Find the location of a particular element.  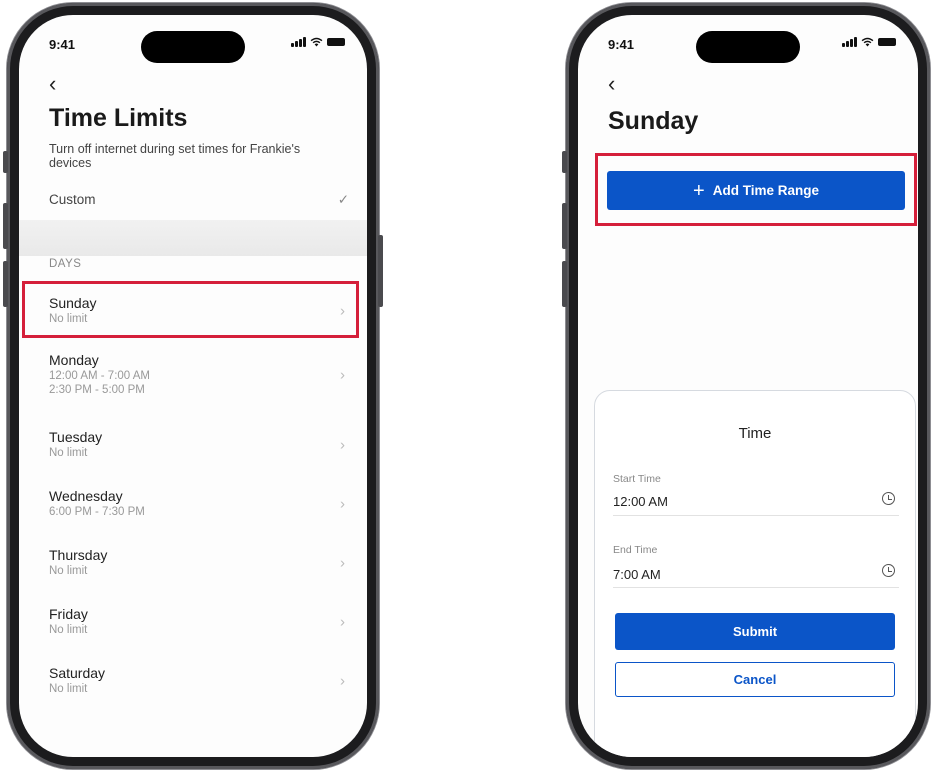

day-row-friday: Friday No limit › is located at coordinates (199, 621).